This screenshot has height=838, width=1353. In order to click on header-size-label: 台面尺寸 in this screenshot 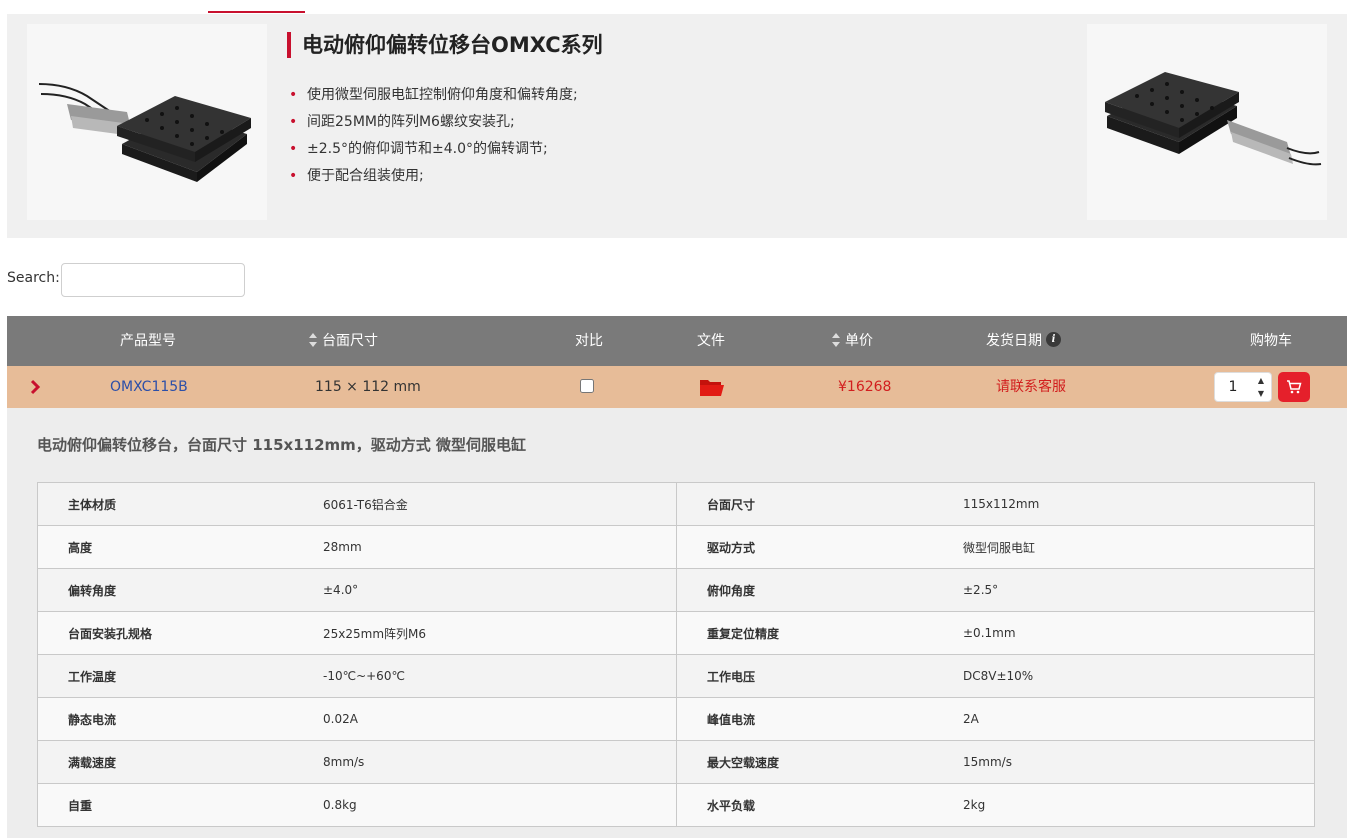, I will do `click(350, 341)`.